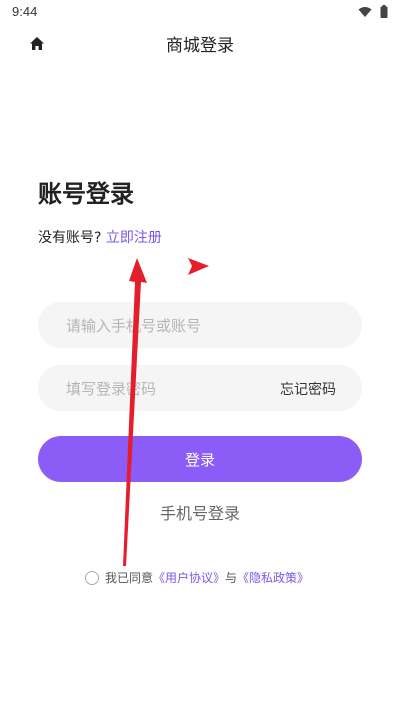 This screenshot has height=712, width=400. Describe the element at coordinates (166, 389) in the screenshot. I see `password-input` at that location.